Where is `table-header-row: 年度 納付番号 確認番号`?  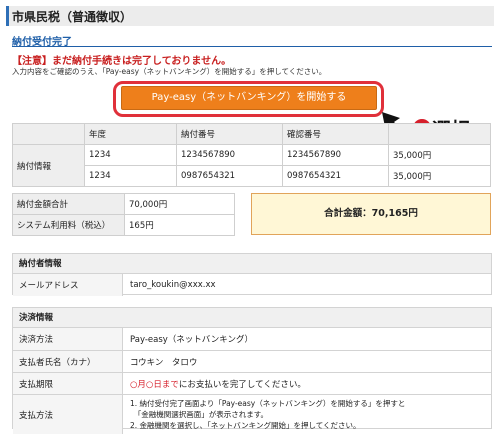
table-header-row: 年度 納付番号 確認番号 is located at coordinates (251, 134).